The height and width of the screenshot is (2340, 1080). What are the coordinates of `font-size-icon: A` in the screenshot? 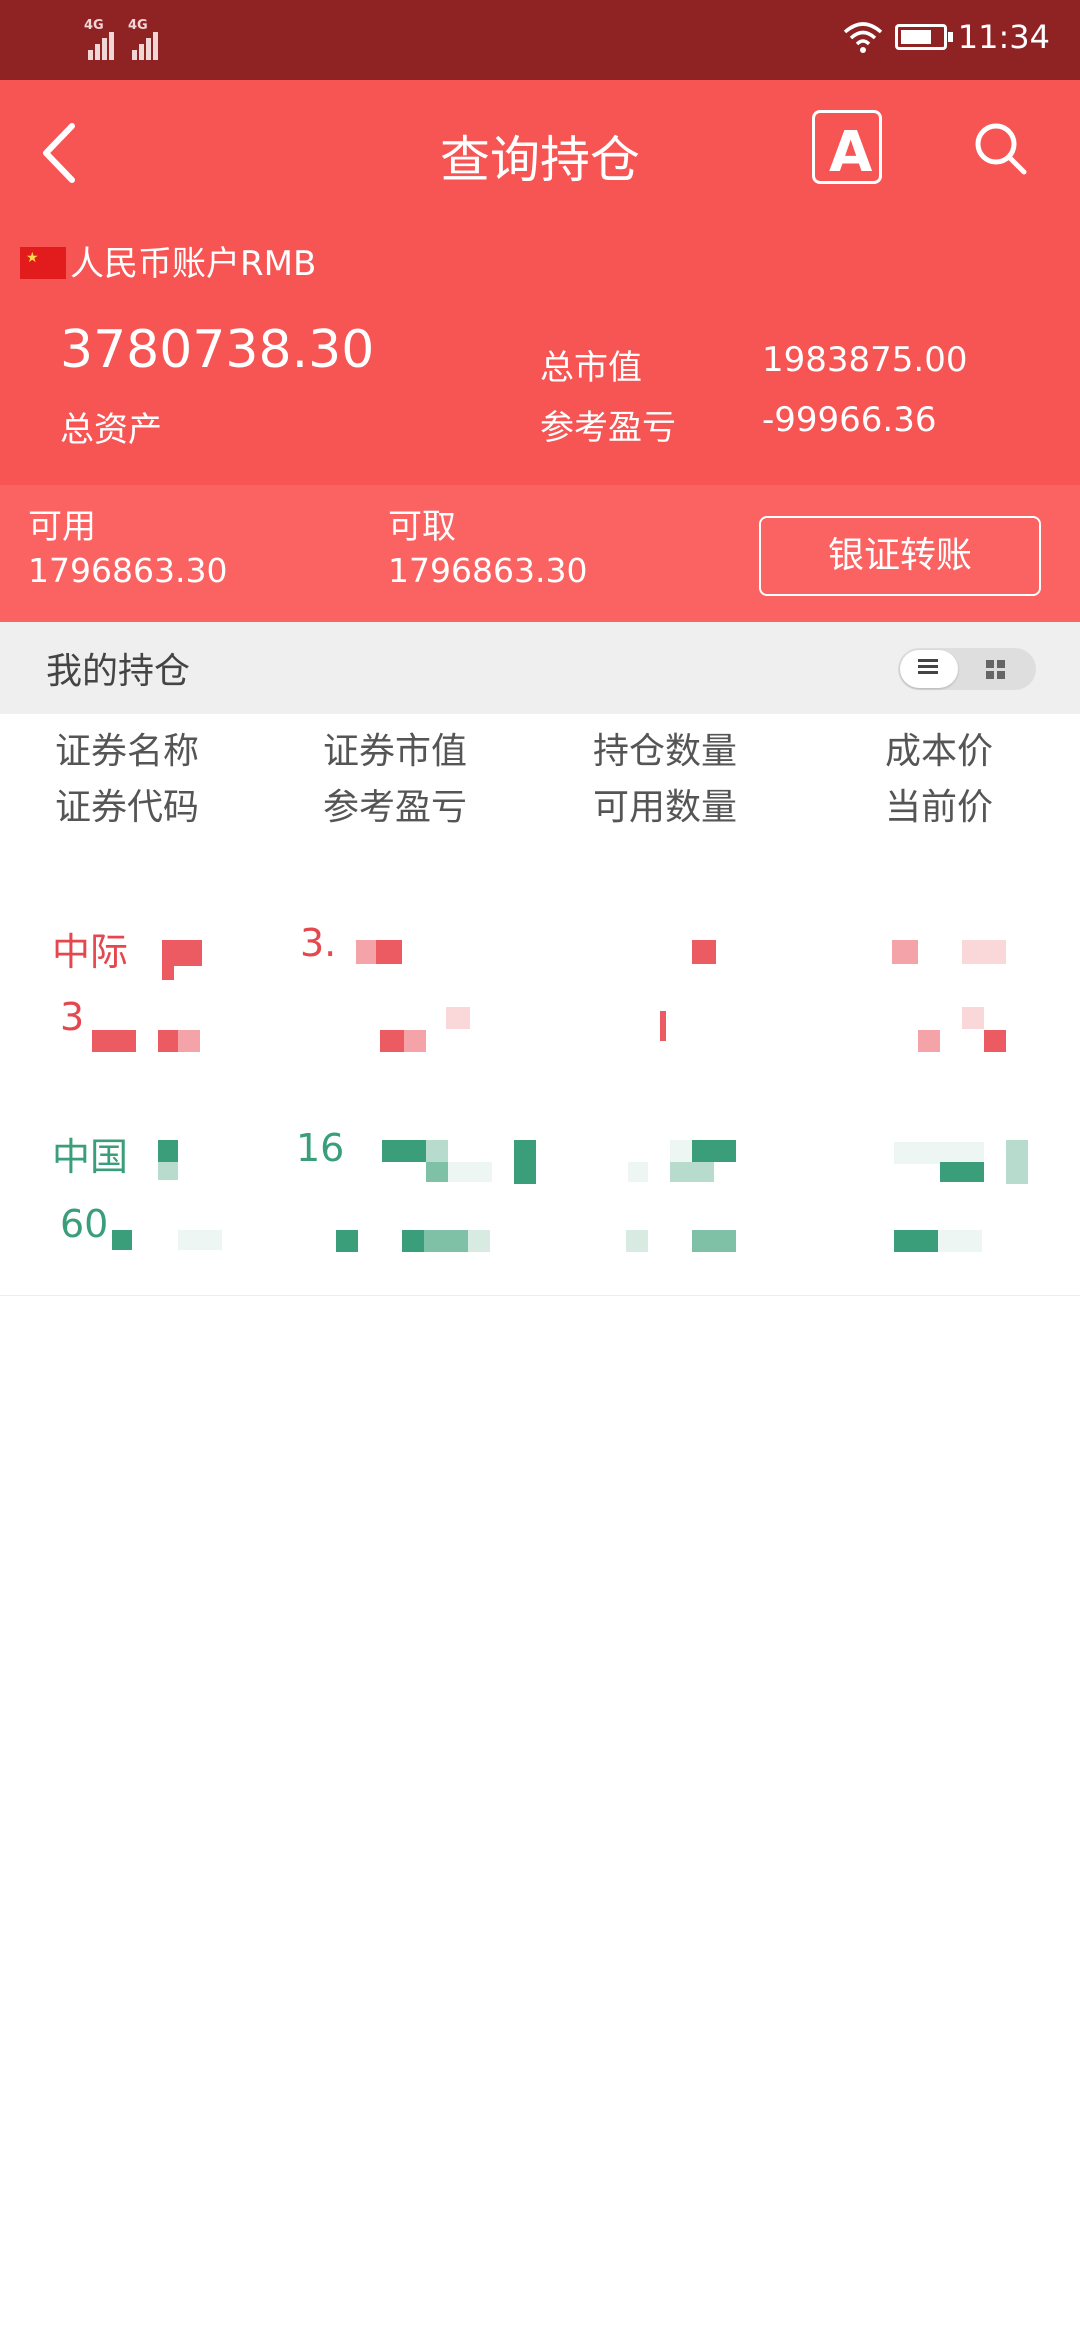 It's located at (851, 152).